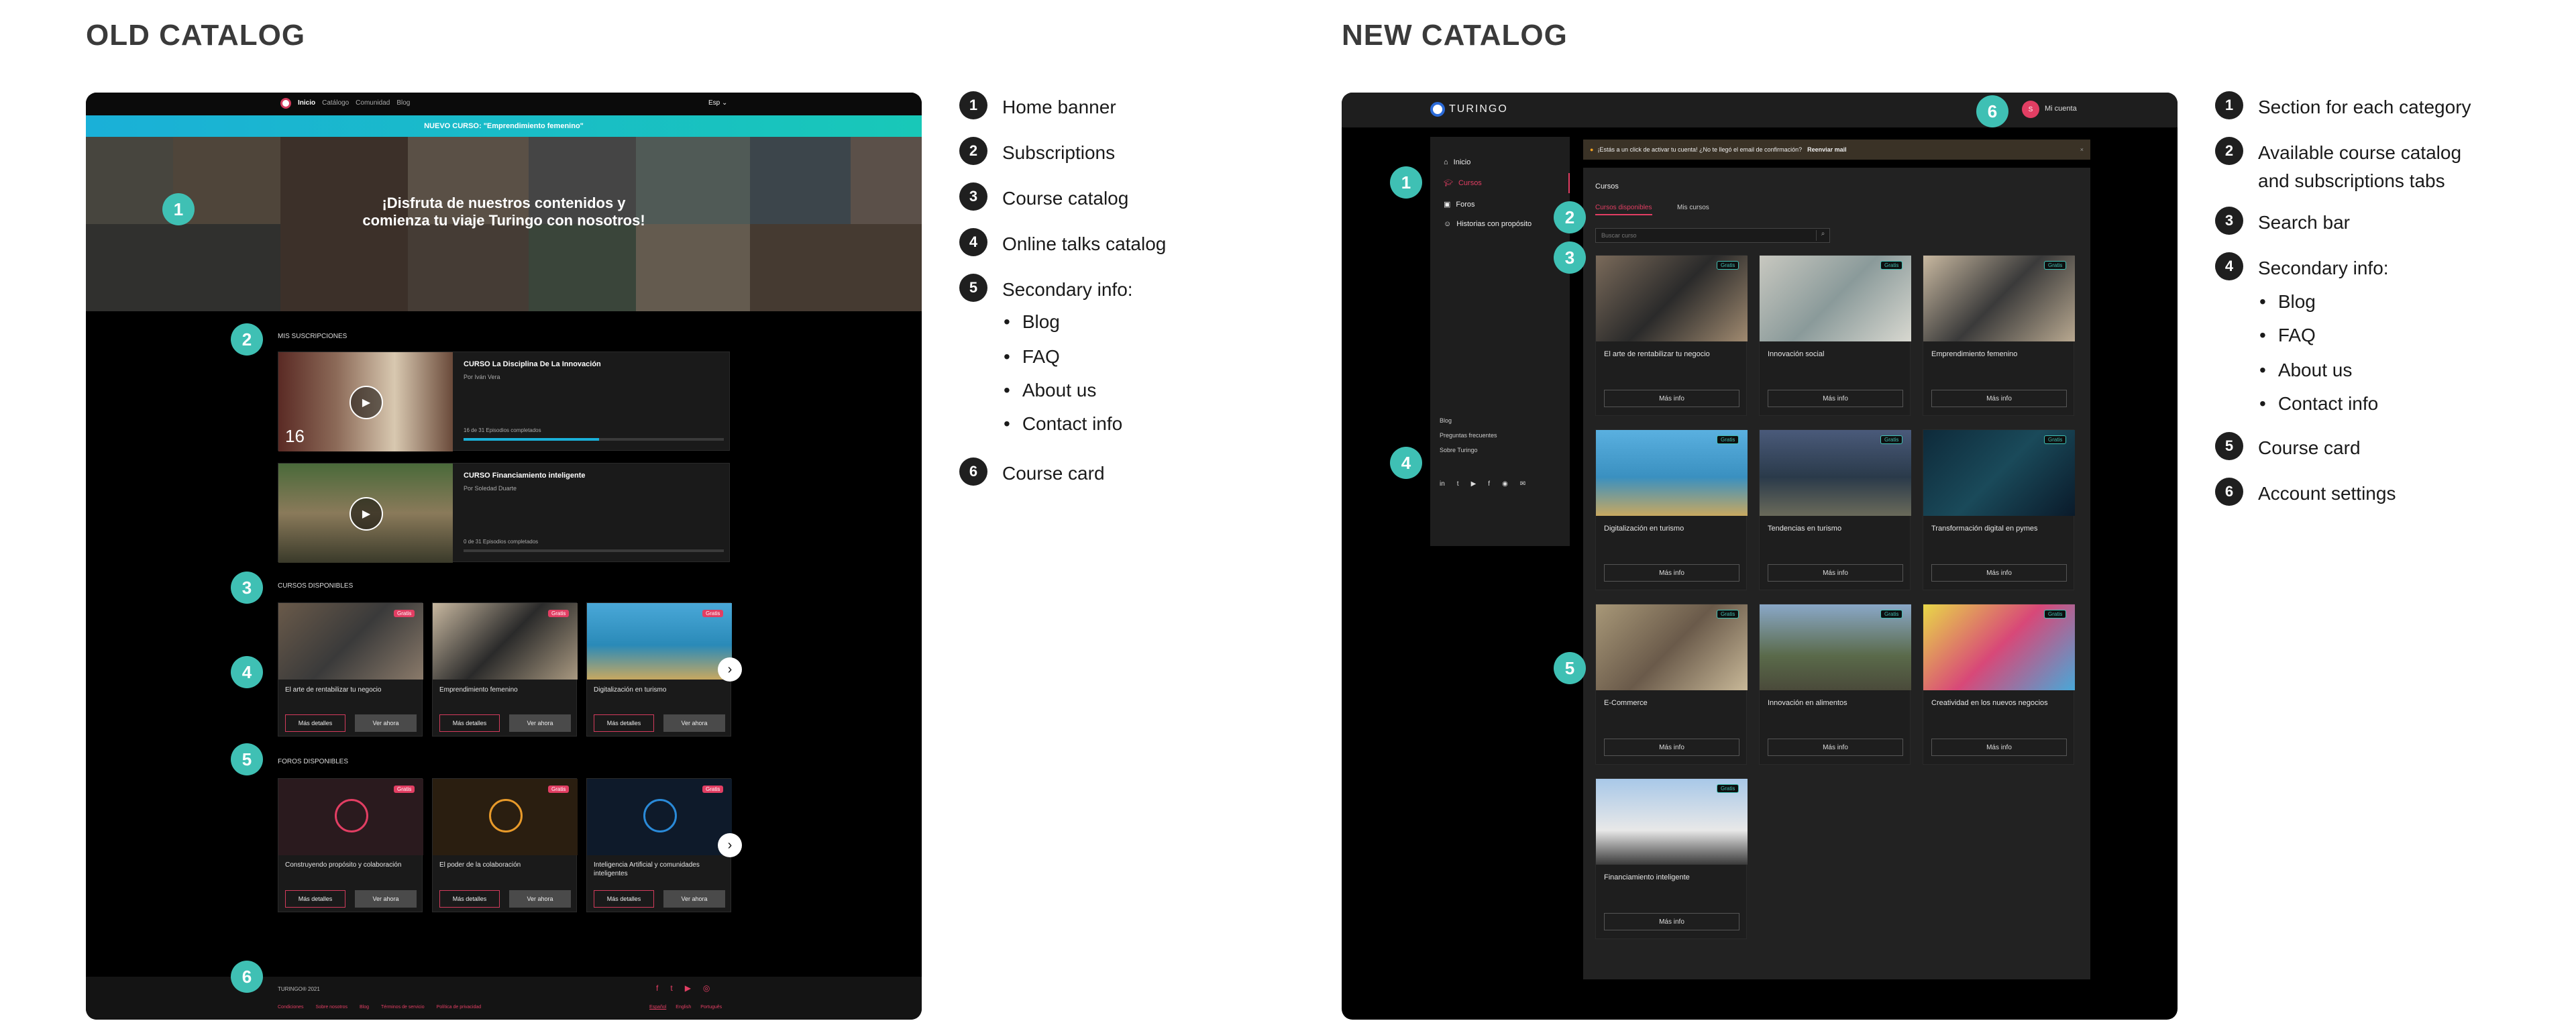  Describe the element at coordinates (1974, 354) in the screenshot. I see `course-title: Emprendimiento femenino` at that location.